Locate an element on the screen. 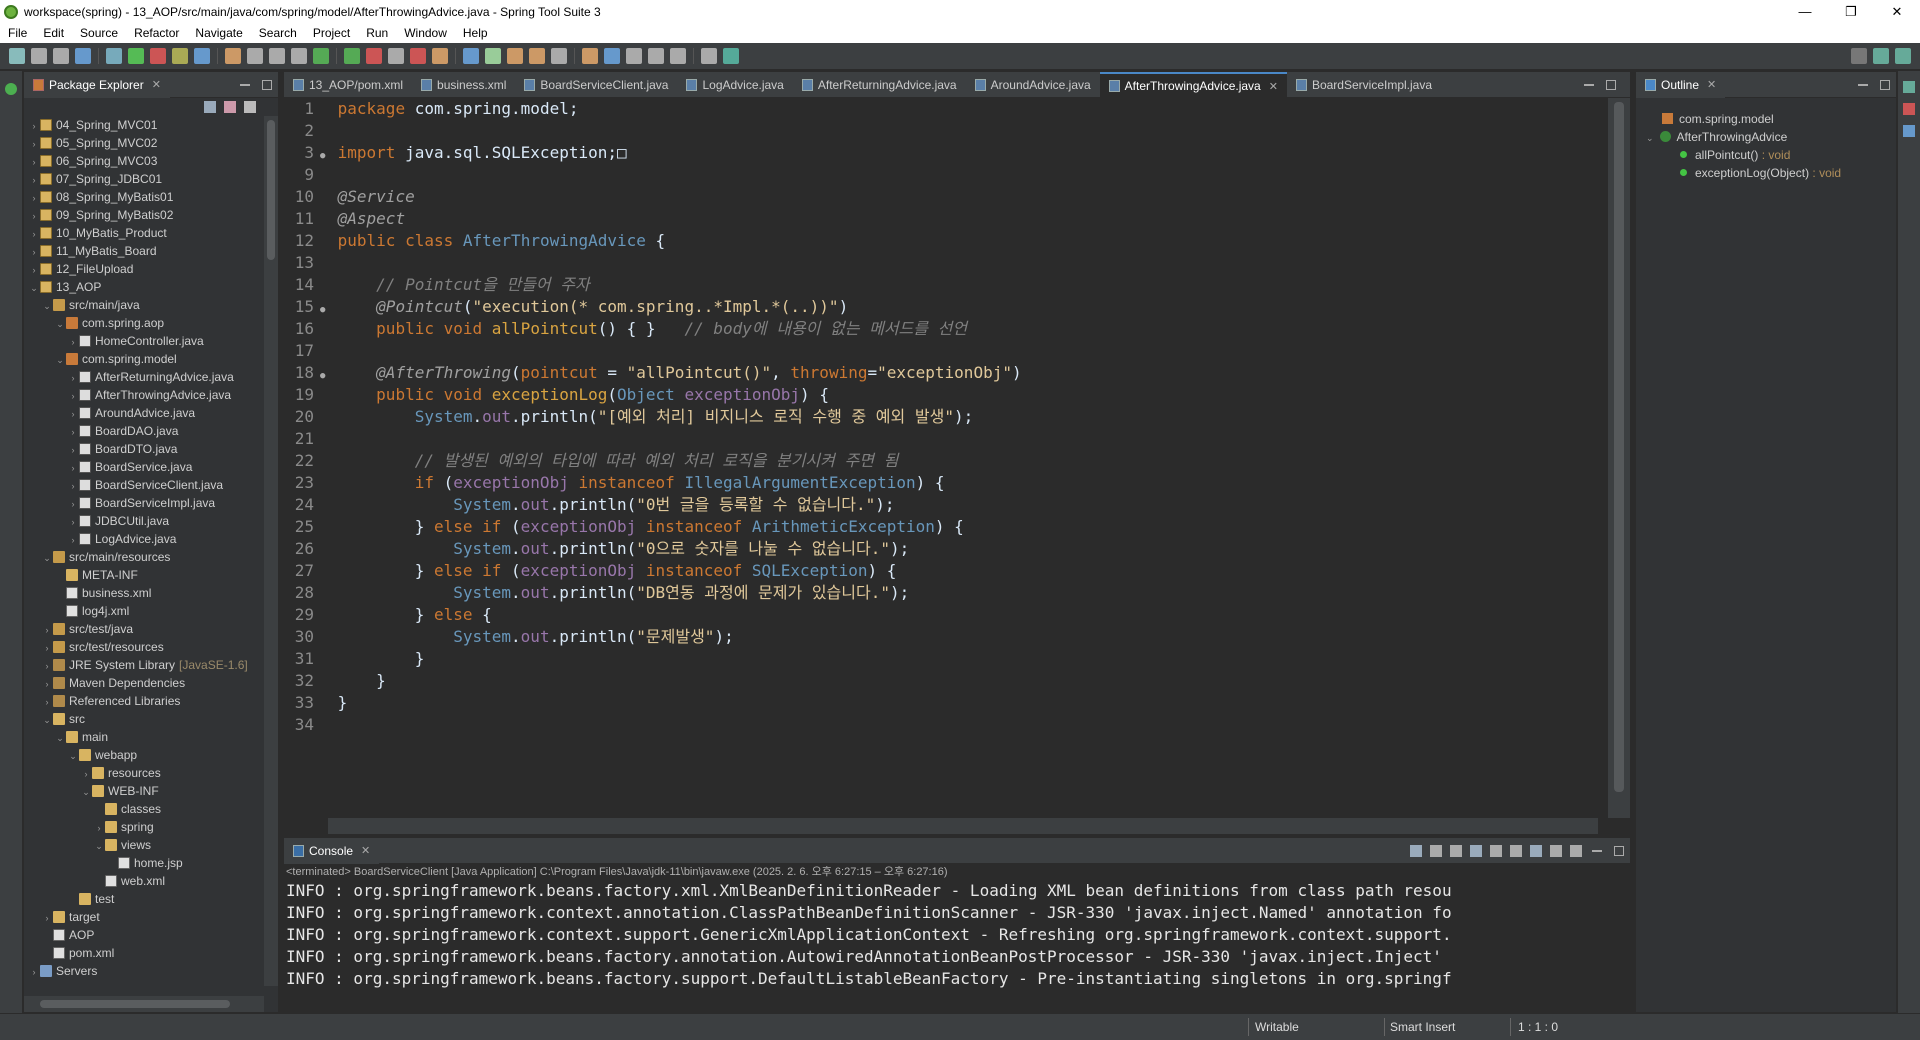  tree-item: › BoardServiceImpl.java is located at coordinates (144, 503).